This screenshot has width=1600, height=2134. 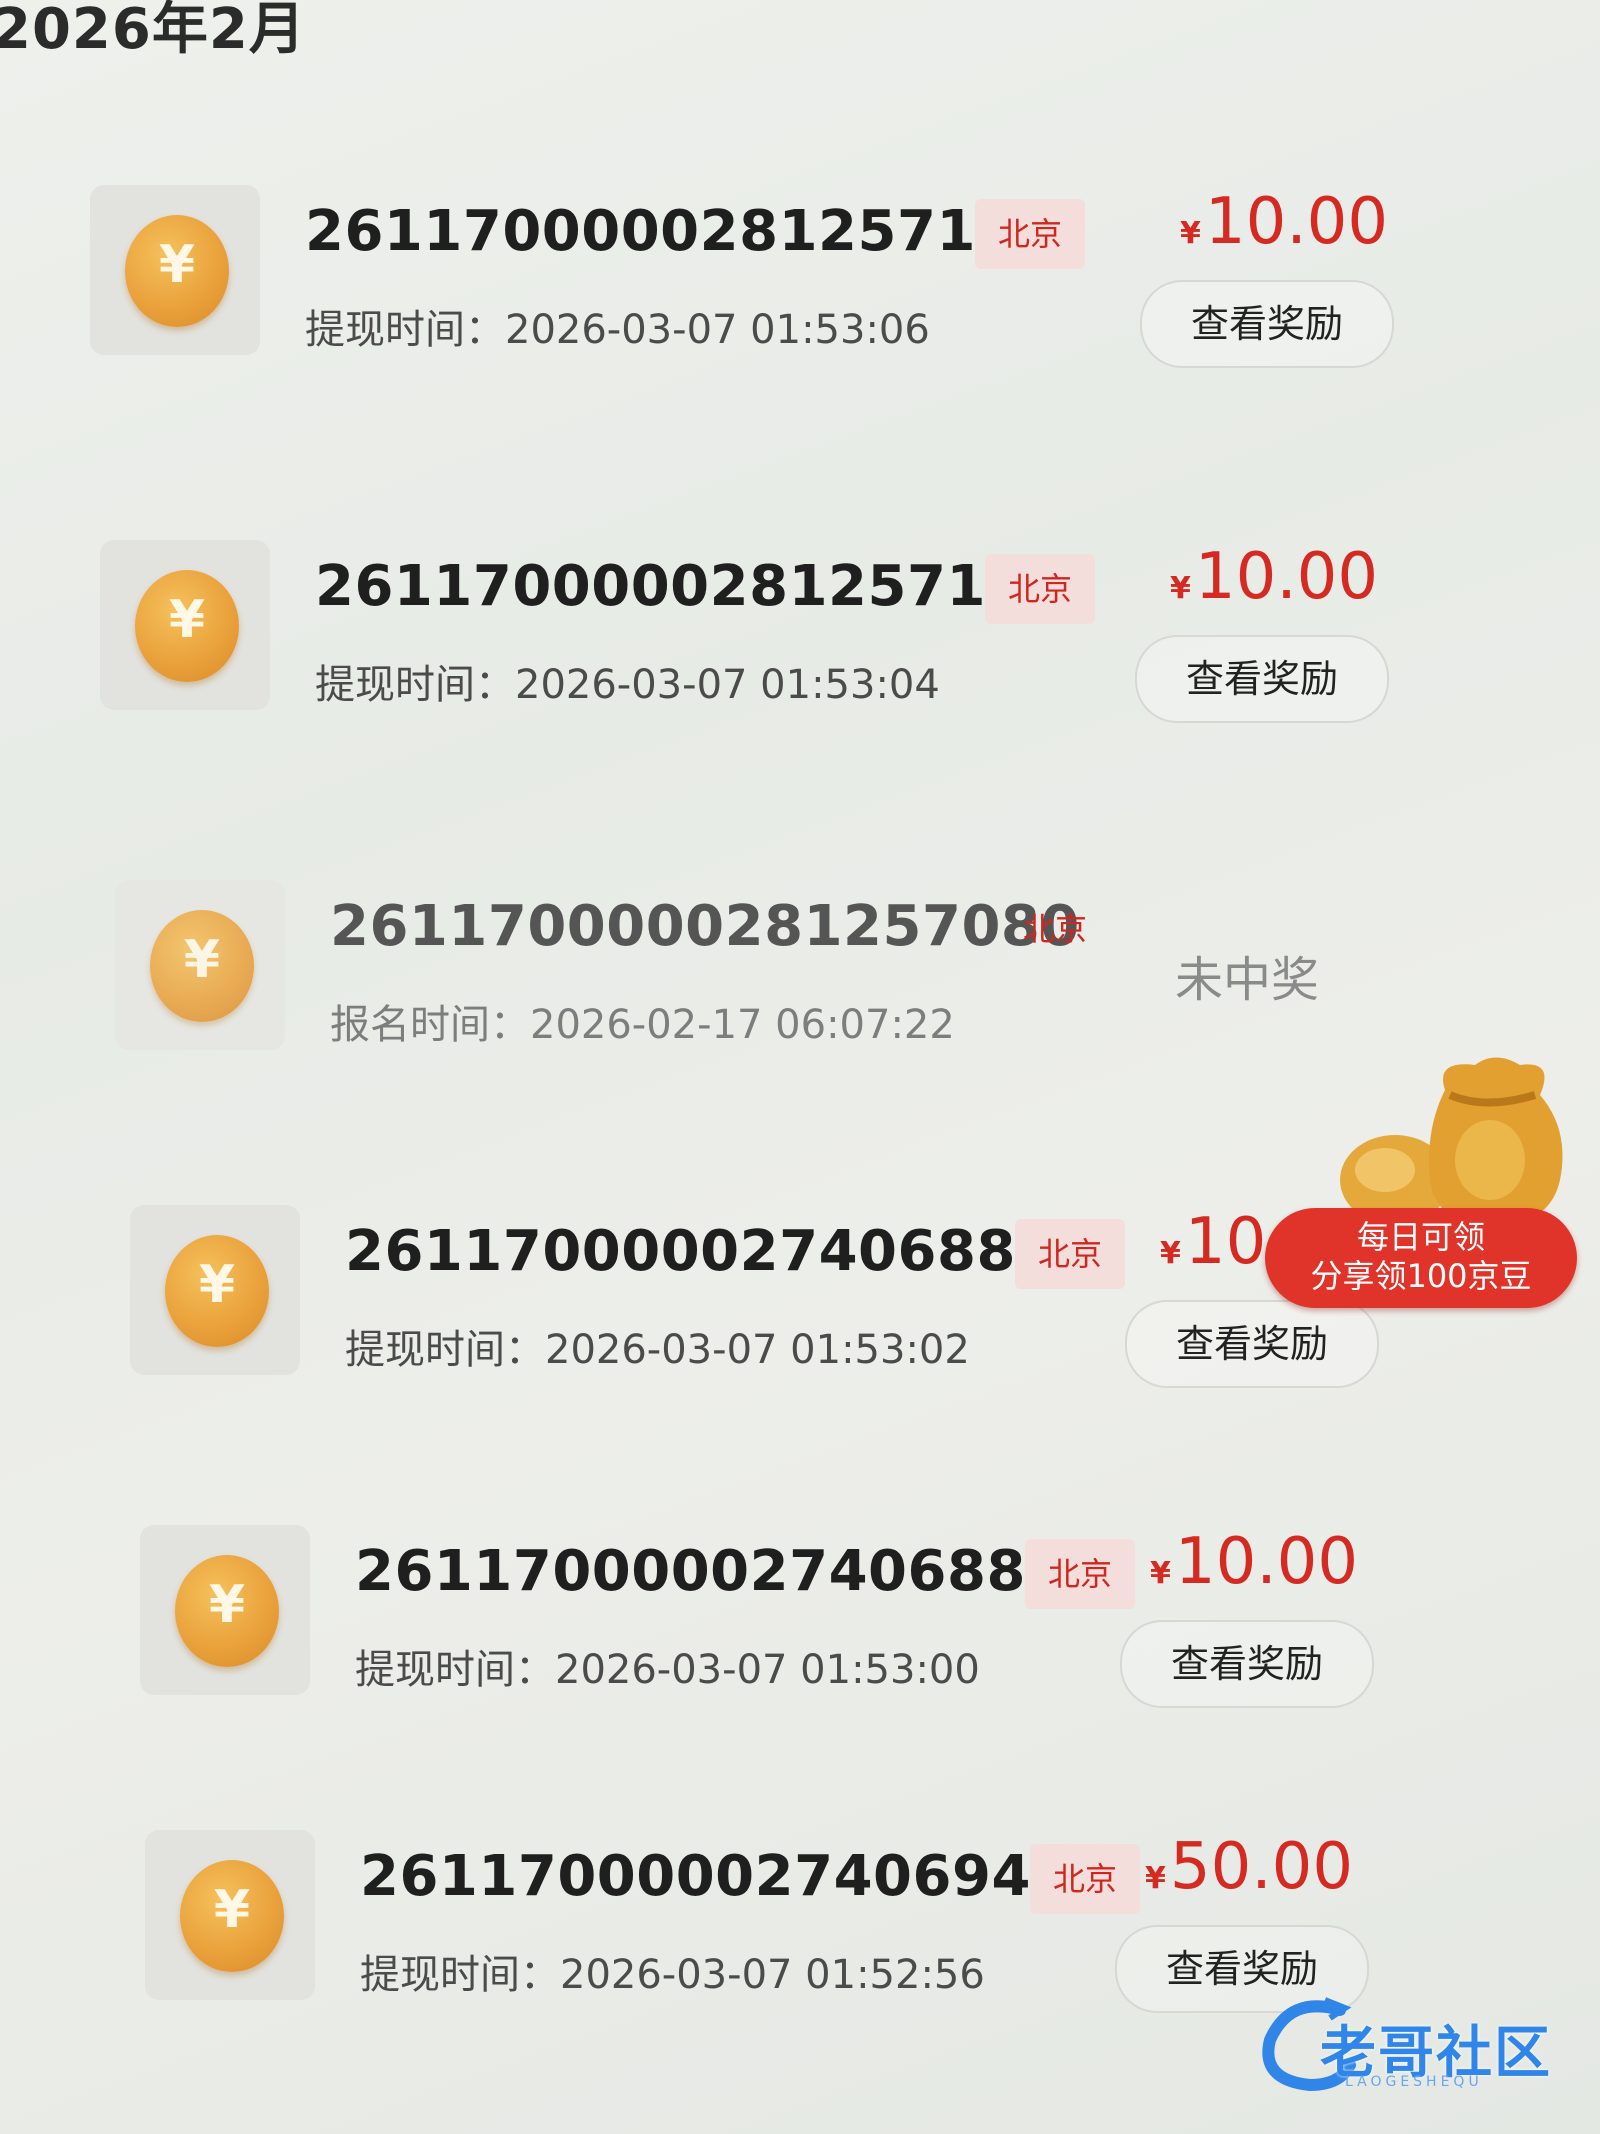 I want to click on time-line: 提现时间：2026-03-07 01:53:06, so click(x=617, y=326).